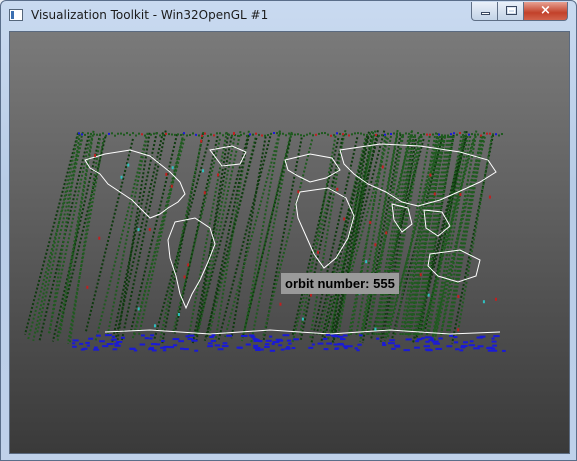 Image resolution: width=577 pixels, height=461 pixels. I want to click on window-title: Visualization Toolkit - Win32OpenGL #1, so click(150, 15).